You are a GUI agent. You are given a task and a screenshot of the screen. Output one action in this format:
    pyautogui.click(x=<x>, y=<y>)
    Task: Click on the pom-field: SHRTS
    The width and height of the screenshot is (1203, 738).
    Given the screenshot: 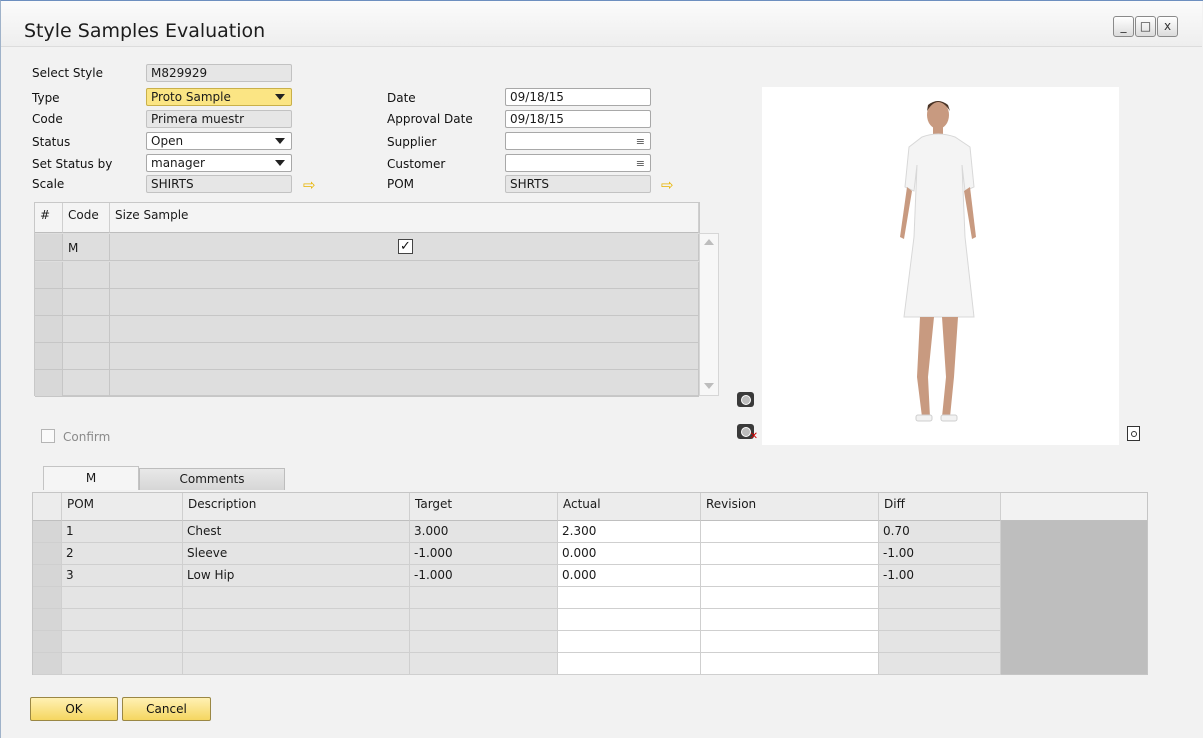 What is the action you would take?
    pyautogui.click(x=578, y=184)
    